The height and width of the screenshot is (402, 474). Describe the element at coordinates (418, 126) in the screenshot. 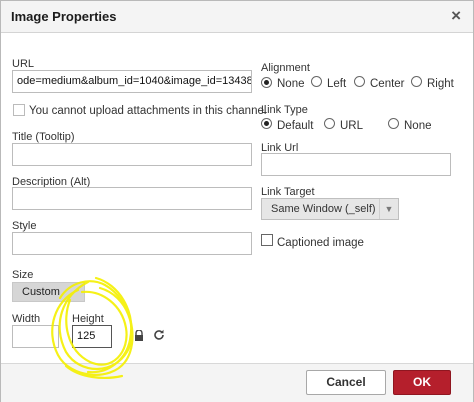

I see `link-type-none-label: None` at that location.